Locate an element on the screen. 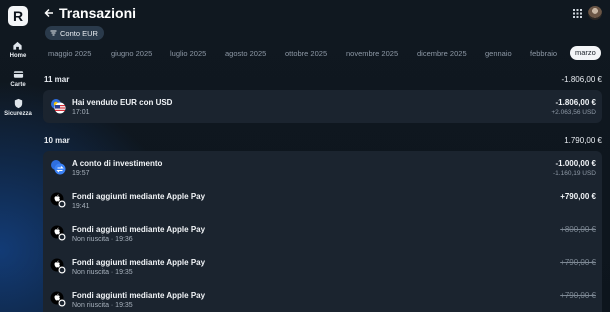 This screenshot has height=312, width=610. day-date: 10 mar is located at coordinates (57, 140).